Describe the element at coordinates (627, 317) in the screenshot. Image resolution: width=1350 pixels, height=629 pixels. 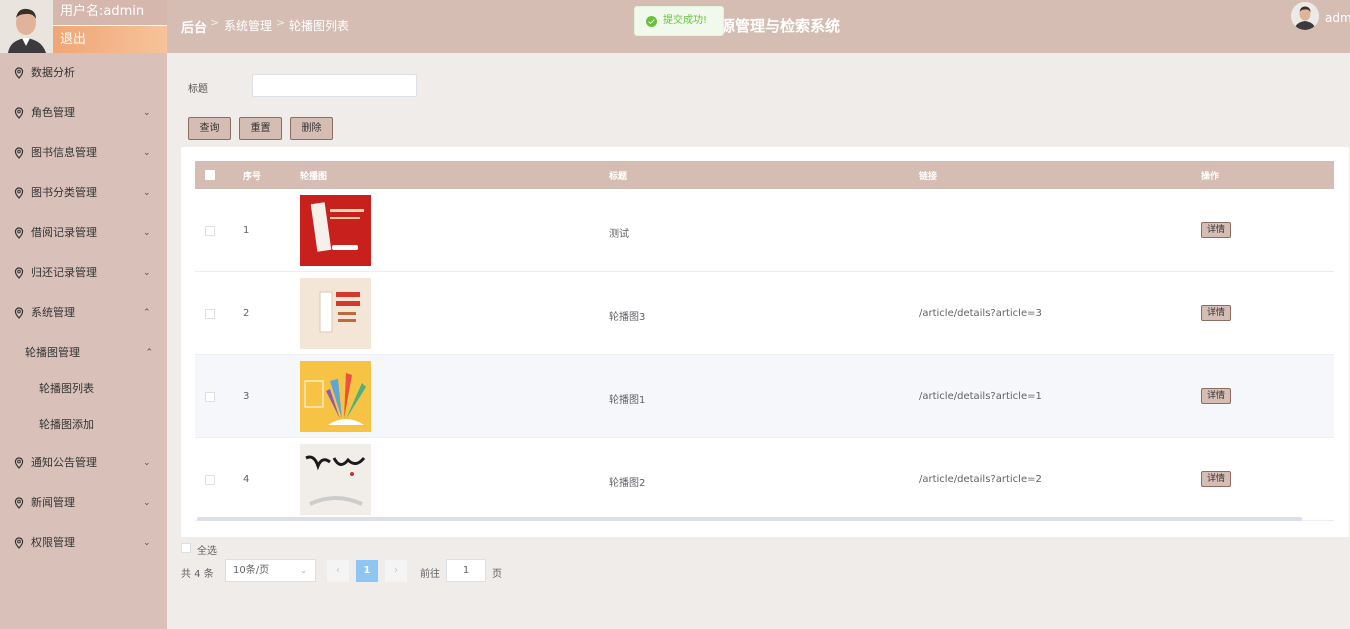
I see `row-title: 轮播图3` at that location.